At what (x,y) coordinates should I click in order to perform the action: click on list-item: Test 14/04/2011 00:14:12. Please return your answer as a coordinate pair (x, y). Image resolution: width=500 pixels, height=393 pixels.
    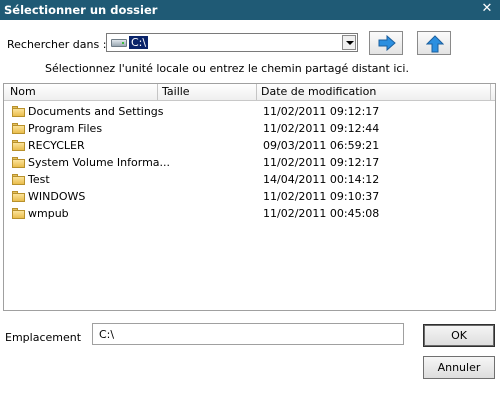
    Looking at the image, I should click on (250, 179).